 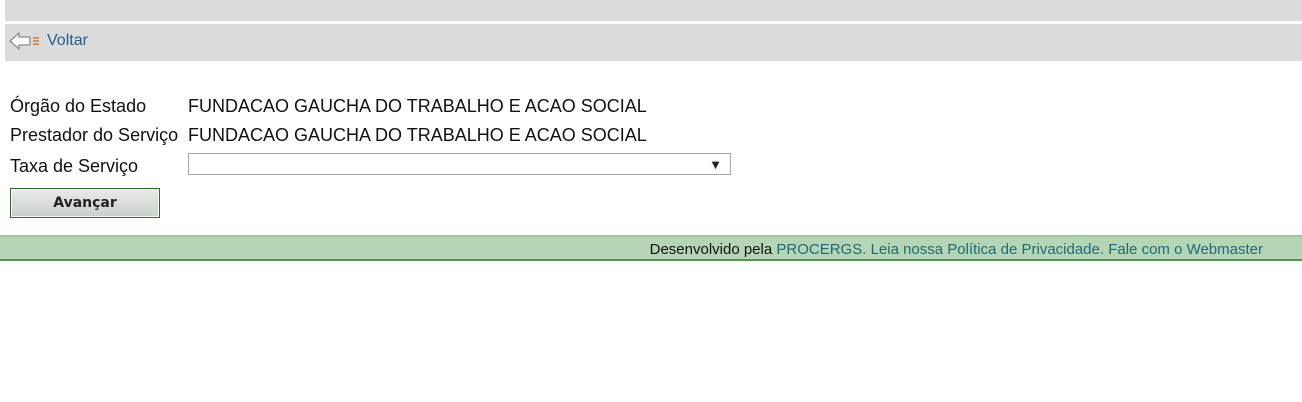 I want to click on navigation-bar: Voltar, so click(x=653, y=42).